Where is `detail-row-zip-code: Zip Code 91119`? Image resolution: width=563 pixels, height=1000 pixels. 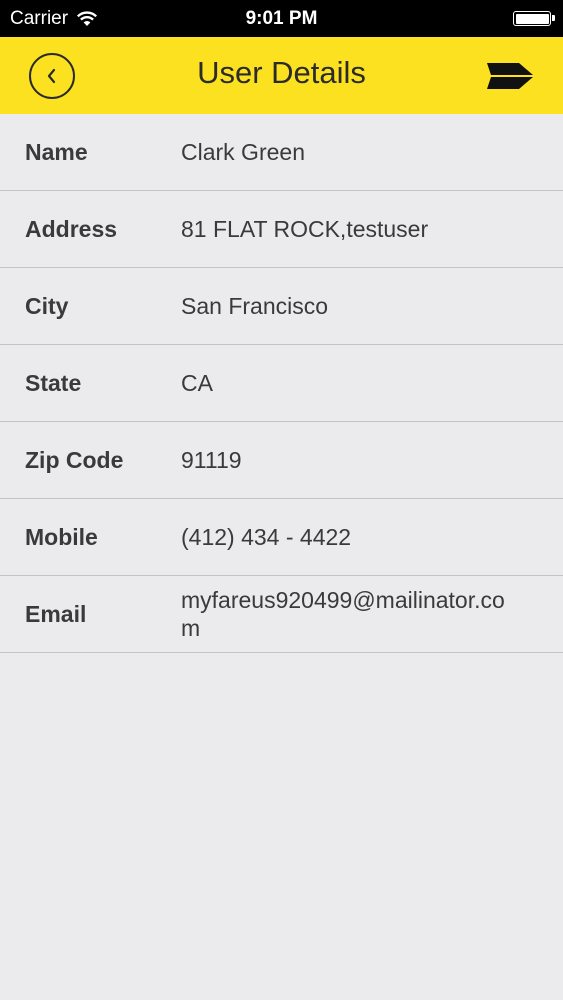
detail-row-zip-code: Zip Code 91119 is located at coordinates (281, 460).